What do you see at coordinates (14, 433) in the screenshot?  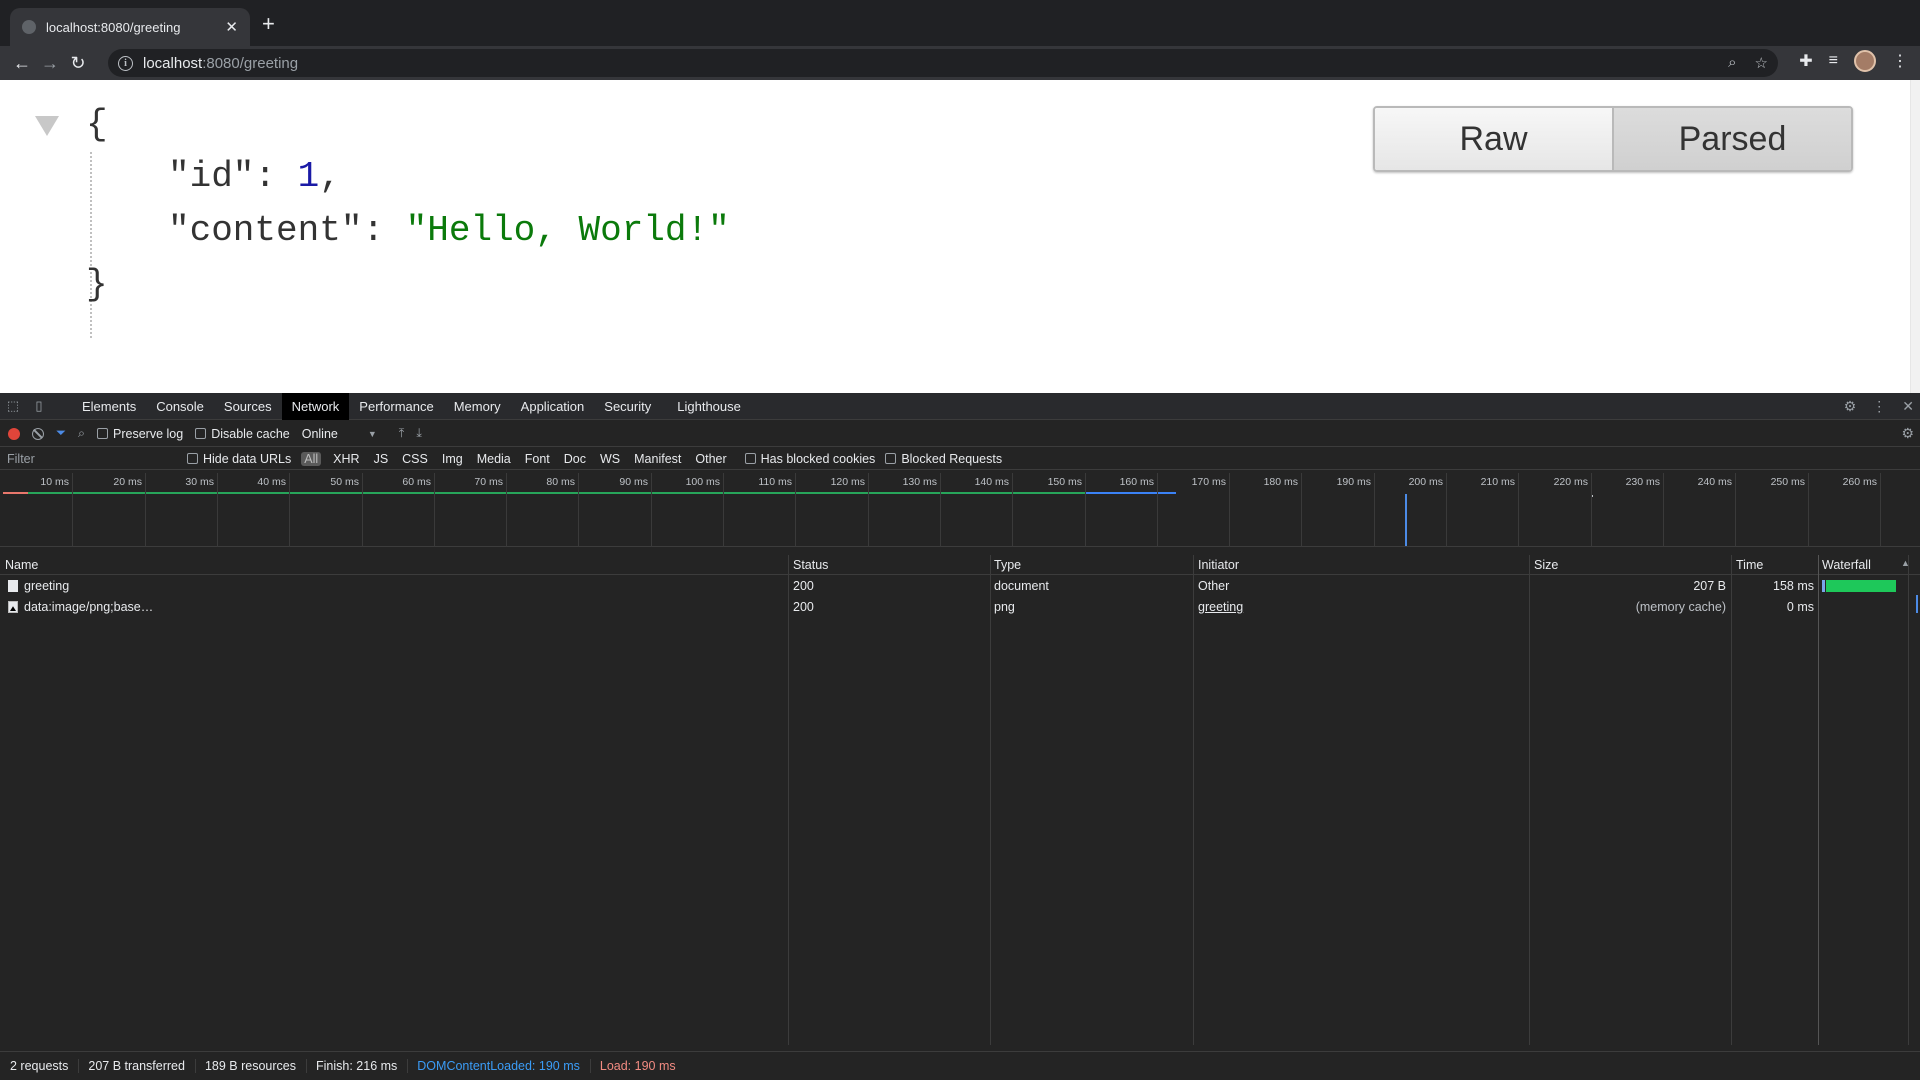 I see `record-icon` at bounding box center [14, 433].